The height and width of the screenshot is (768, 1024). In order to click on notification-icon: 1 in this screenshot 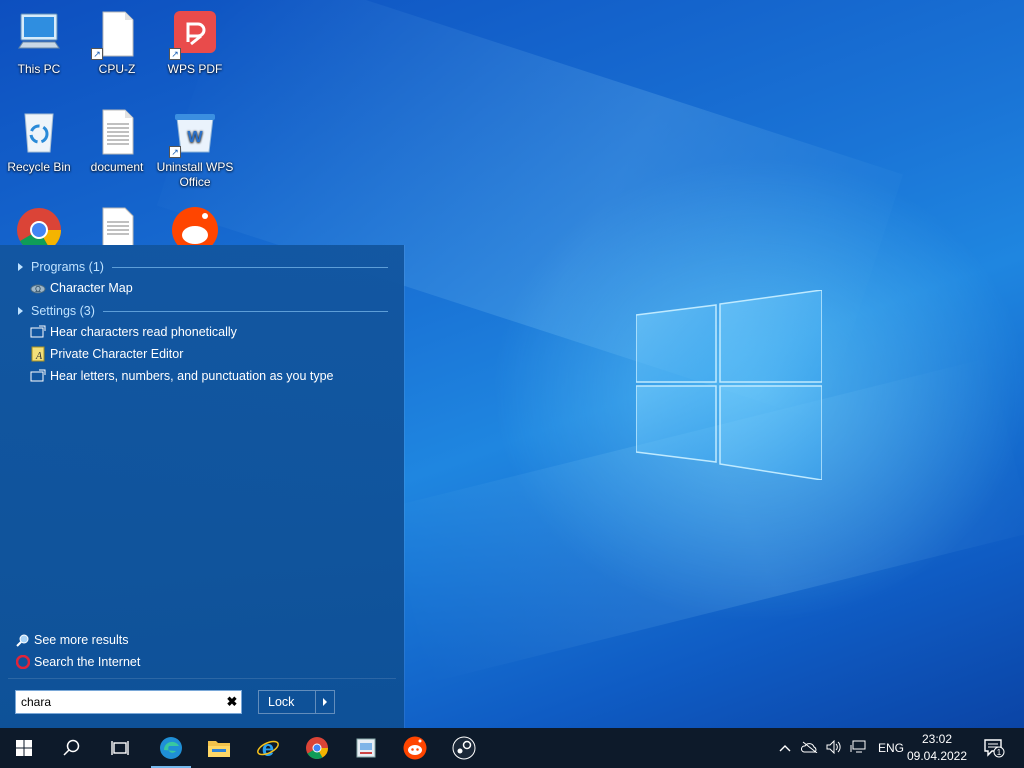, I will do `click(994, 748)`.